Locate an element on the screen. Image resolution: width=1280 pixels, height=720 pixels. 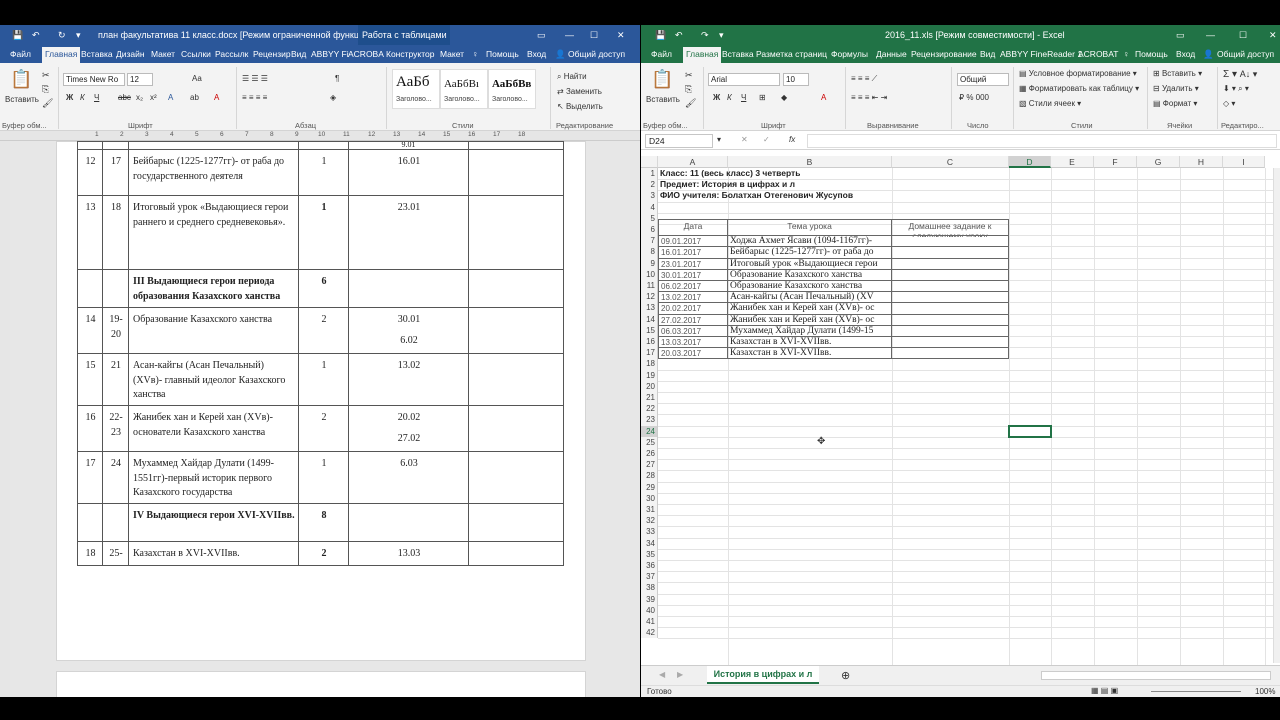
bullets-icon: ☰ ☰ ☰ is located at coordinates (255, 78).